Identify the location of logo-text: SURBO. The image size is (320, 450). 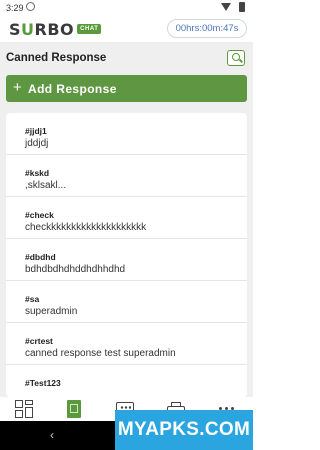
(42, 29).